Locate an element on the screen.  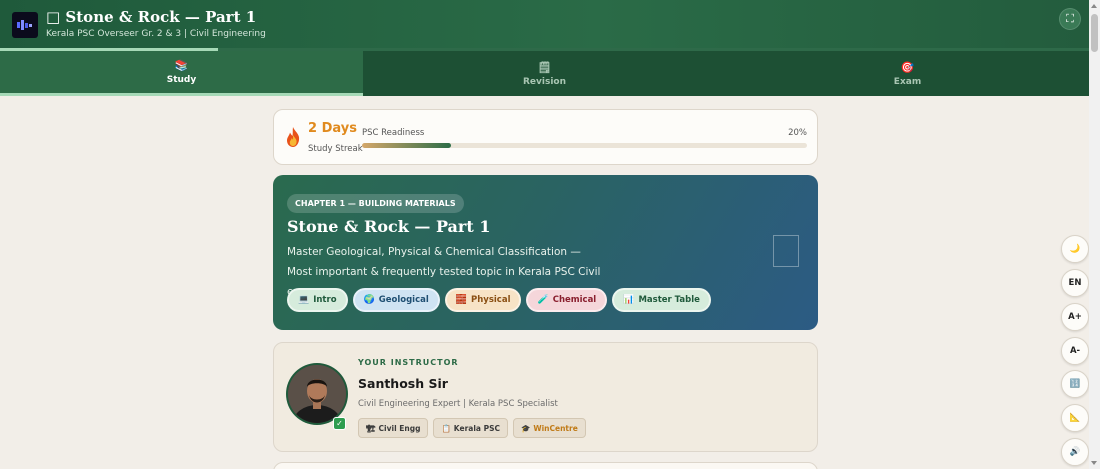
tag-wincentre: 🎓 WinCentre is located at coordinates (549, 428).